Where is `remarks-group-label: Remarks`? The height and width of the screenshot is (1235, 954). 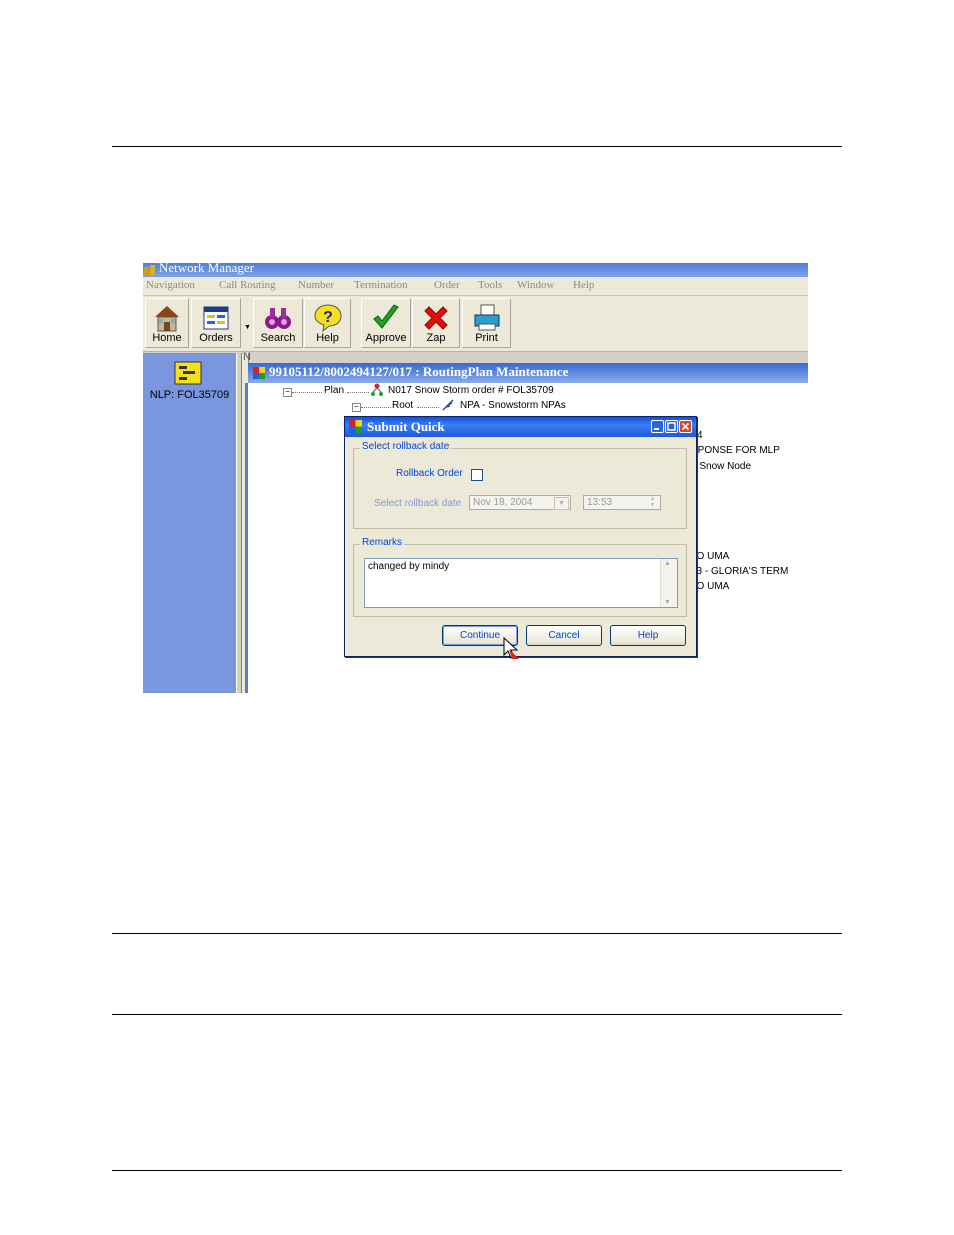
remarks-group-label: Remarks is located at coordinates (382, 542).